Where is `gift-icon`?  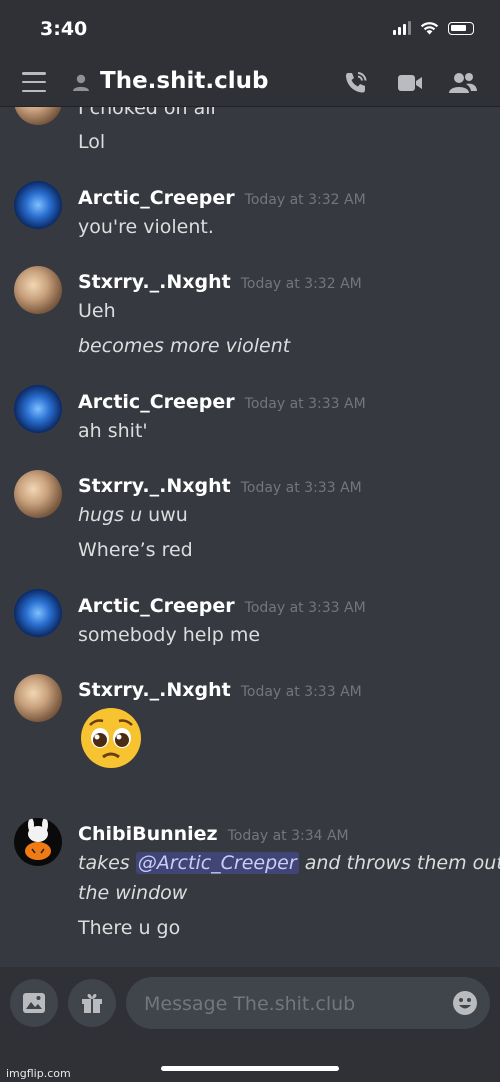 gift-icon is located at coordinates (92, 1003).